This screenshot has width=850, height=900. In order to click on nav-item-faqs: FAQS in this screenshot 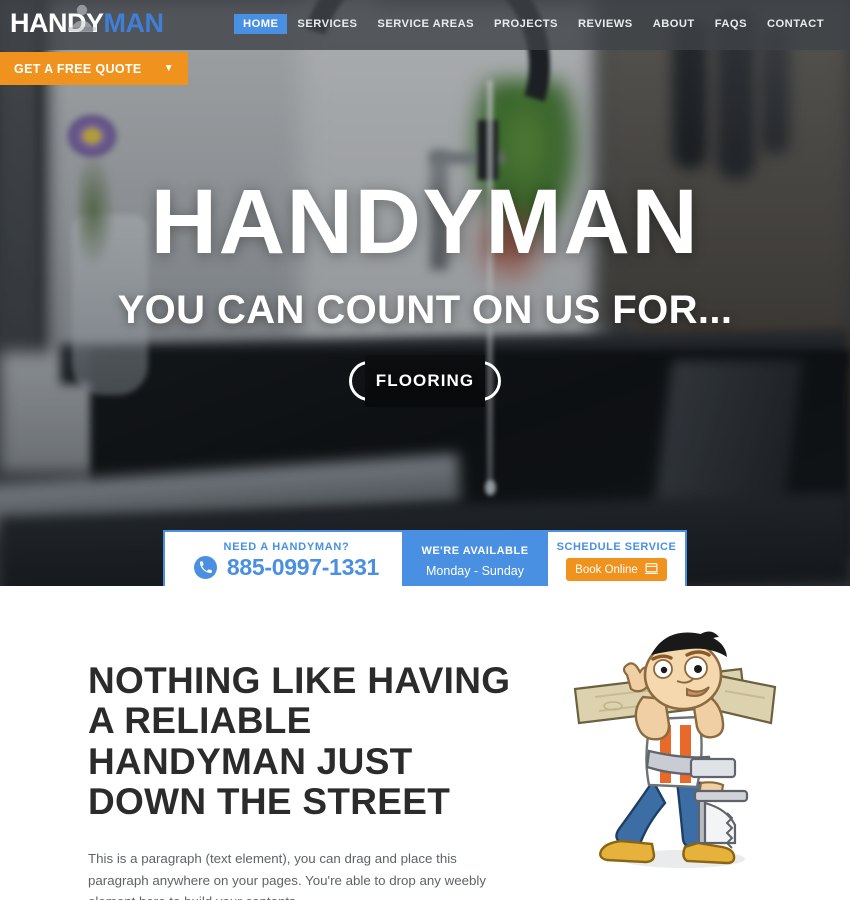, I will do `click(731, 24)`.